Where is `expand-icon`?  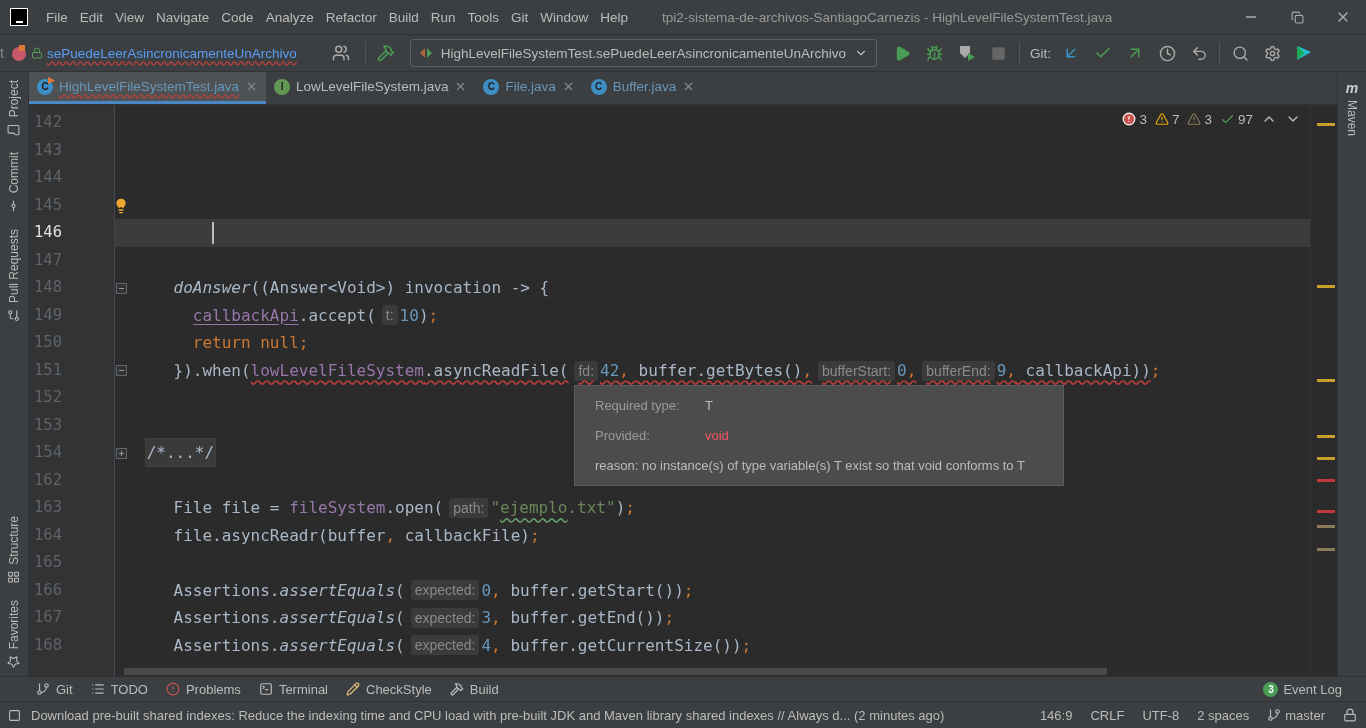 expand-icon is located at coordinates (121, 453).